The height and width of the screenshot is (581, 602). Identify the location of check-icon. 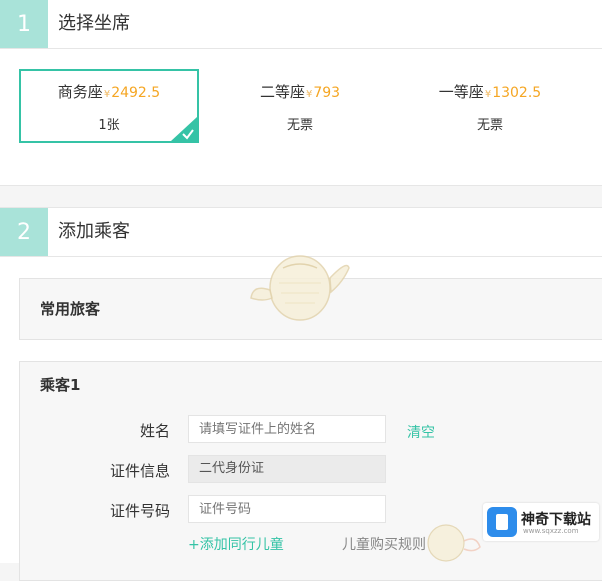
(188, 134).